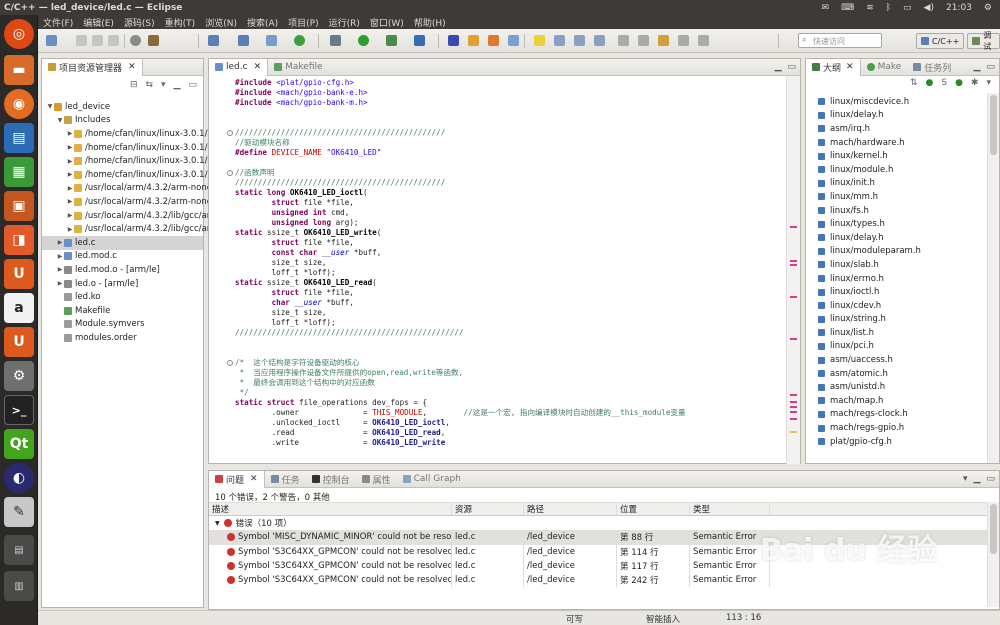 This screenshot has width=1000, height=625. Describe the element at coordinates (122, 338) in the screenshot. I see `tree-item: modules.order` at that location.